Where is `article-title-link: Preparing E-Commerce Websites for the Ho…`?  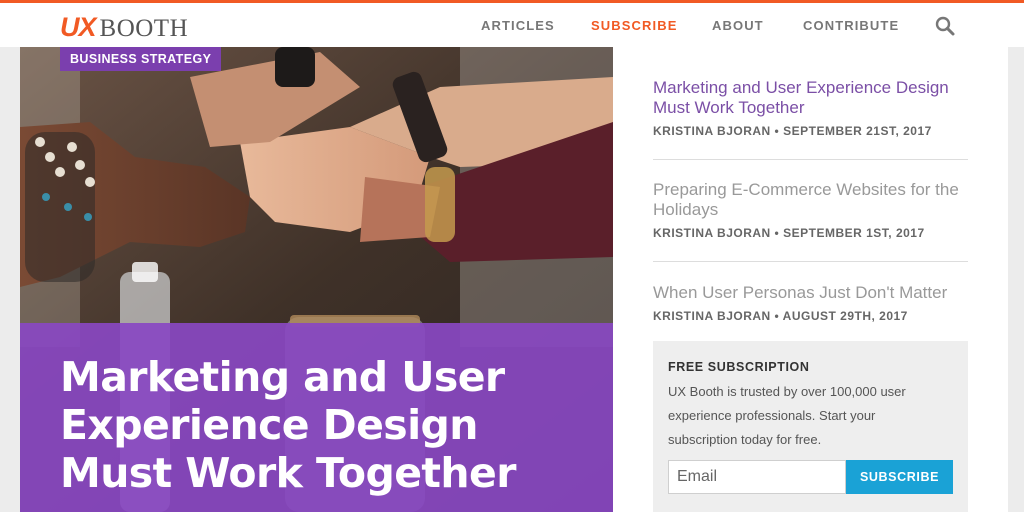 article-title-link: Preparing E-Commerce Websites for the Ho… is located at coordinates (810, 200).